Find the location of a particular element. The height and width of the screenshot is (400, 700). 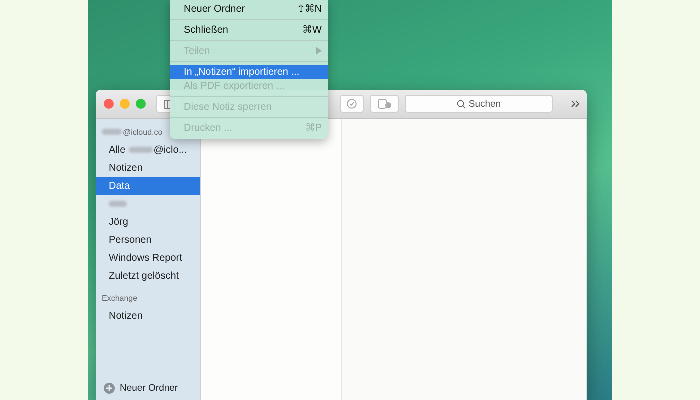

folder-item: Jörg is located at coordinates (148, 222).